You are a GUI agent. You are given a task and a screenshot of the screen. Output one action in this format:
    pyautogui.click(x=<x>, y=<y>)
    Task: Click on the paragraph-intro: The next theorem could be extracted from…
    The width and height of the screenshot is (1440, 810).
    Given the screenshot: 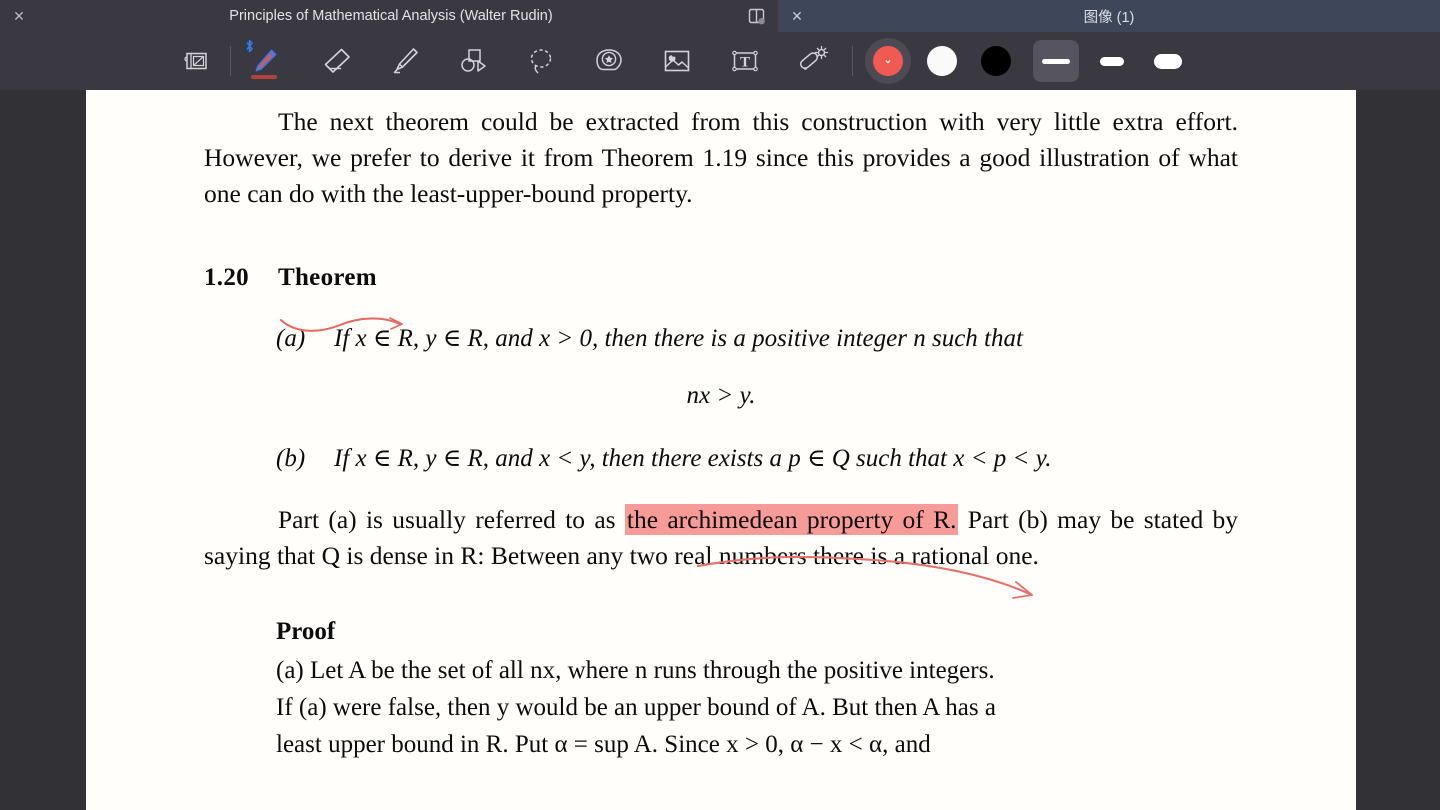 What is the action you would take?
    pyautogui.click(x=721, y=157)
    